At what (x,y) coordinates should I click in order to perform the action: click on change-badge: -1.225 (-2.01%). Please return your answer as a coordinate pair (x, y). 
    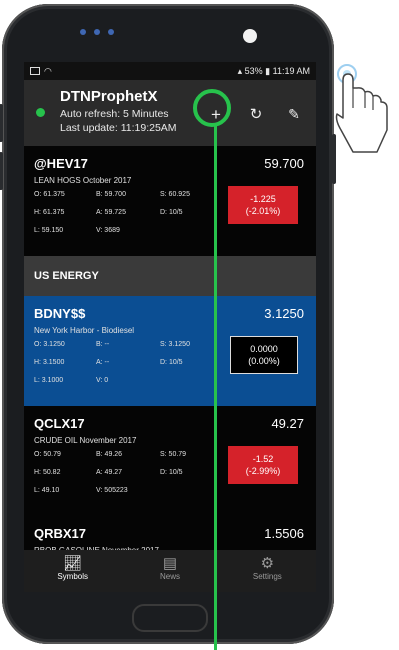
    Looking at the image, I should click on (263, 205).